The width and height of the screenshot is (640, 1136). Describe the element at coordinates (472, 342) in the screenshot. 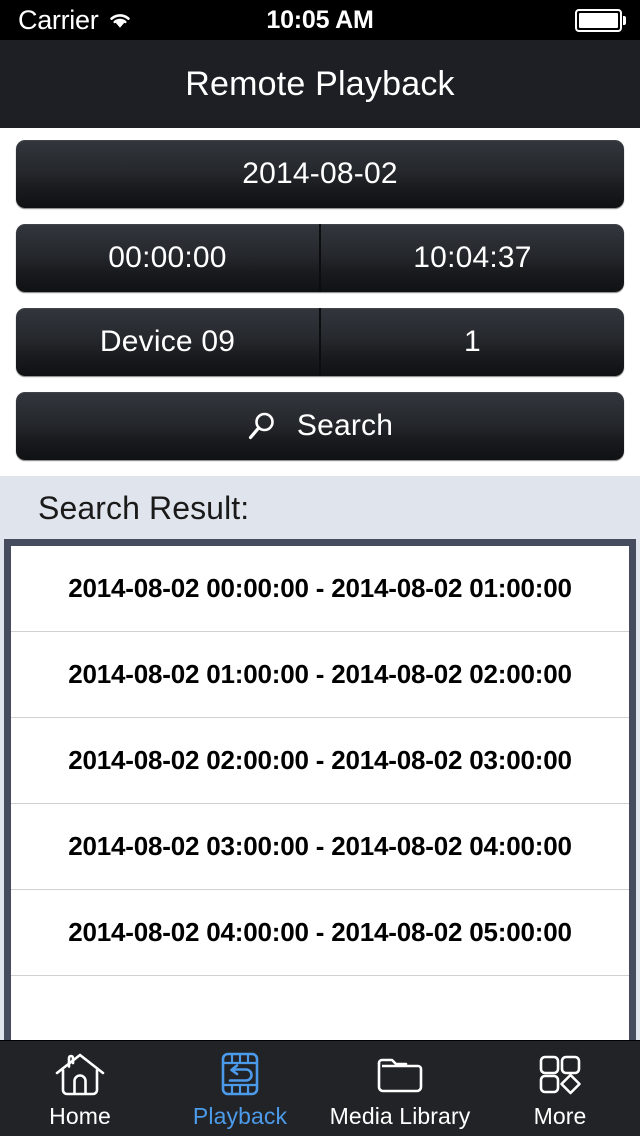

I see `channel-button: 1` at that location.